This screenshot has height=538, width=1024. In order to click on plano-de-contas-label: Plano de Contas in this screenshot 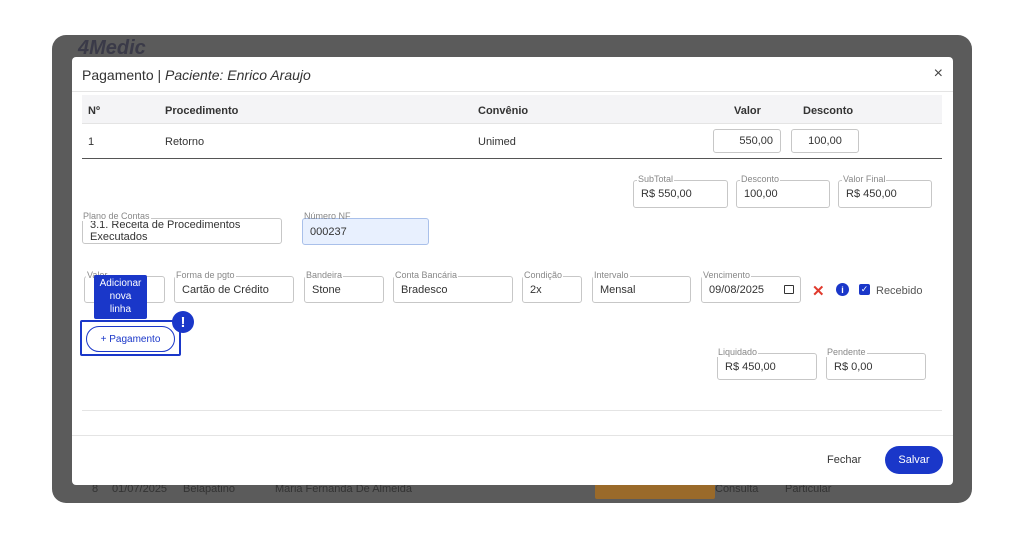, I will do `click(116, 216)`.